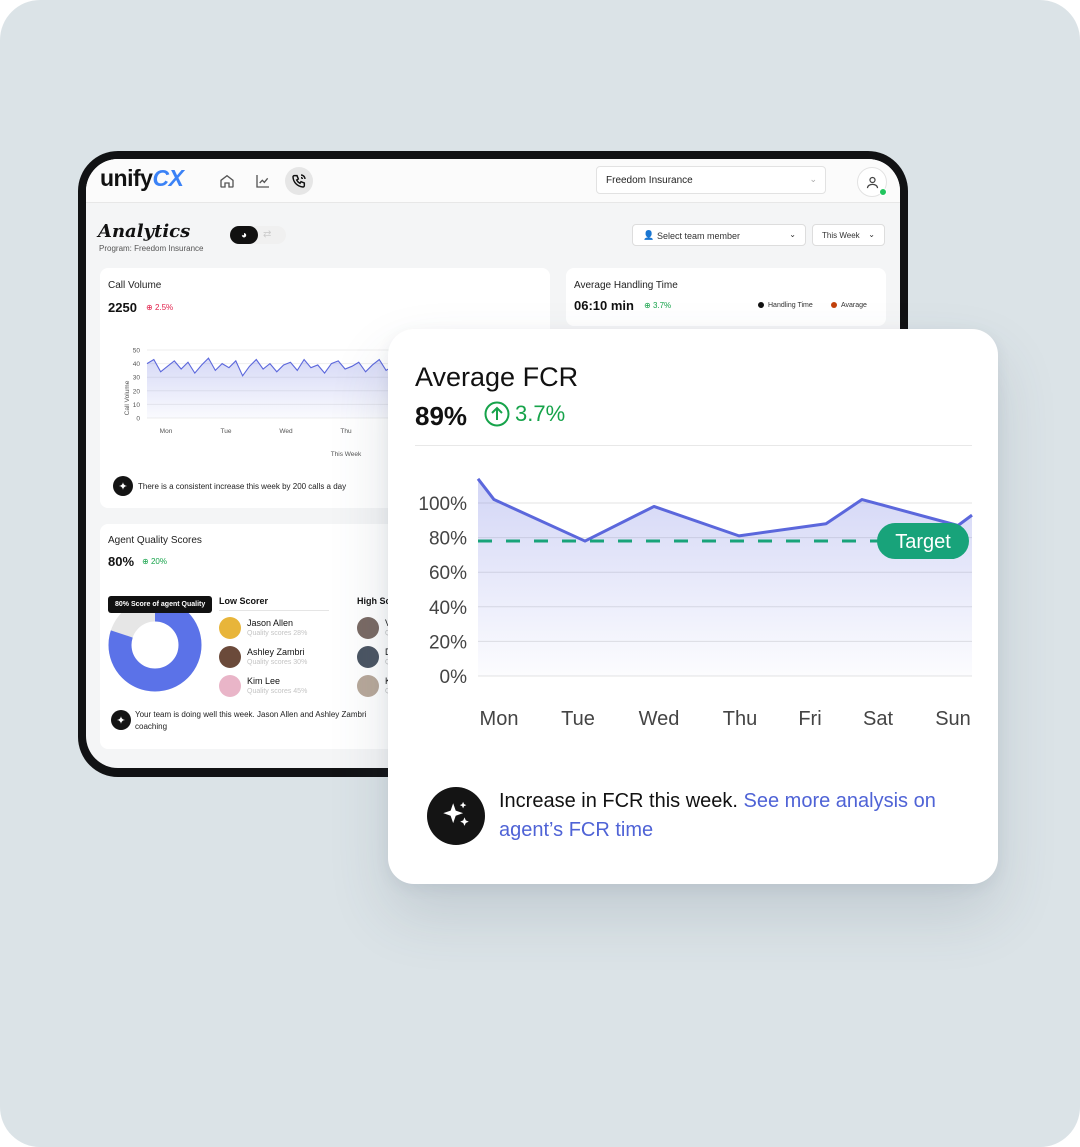 The width and height of the screenshot is (1080, 1147). What do you see at coordinates (137, 351) in the screenshot?
I see `cv-y-tick-label: 50` at bounding box center [137, 351].